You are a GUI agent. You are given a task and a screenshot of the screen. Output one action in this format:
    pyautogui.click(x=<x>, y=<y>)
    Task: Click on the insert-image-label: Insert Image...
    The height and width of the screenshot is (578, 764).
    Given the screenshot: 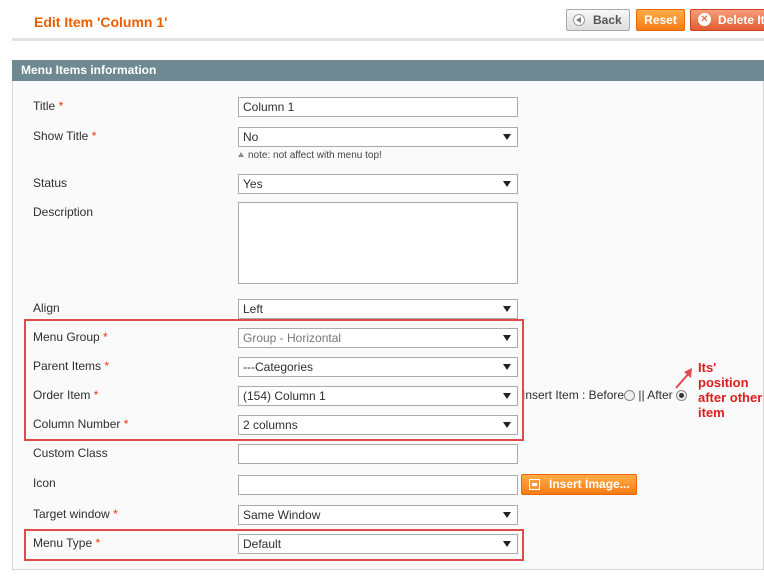 What is the action you would take?
    pyautogui.click(x=589, y=484)
    